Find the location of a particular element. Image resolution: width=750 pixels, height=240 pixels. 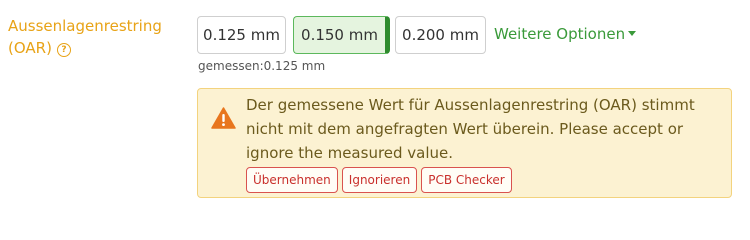

field-label: Aussenlagenrestring (OAR)? is located at coordinates (95, 37).